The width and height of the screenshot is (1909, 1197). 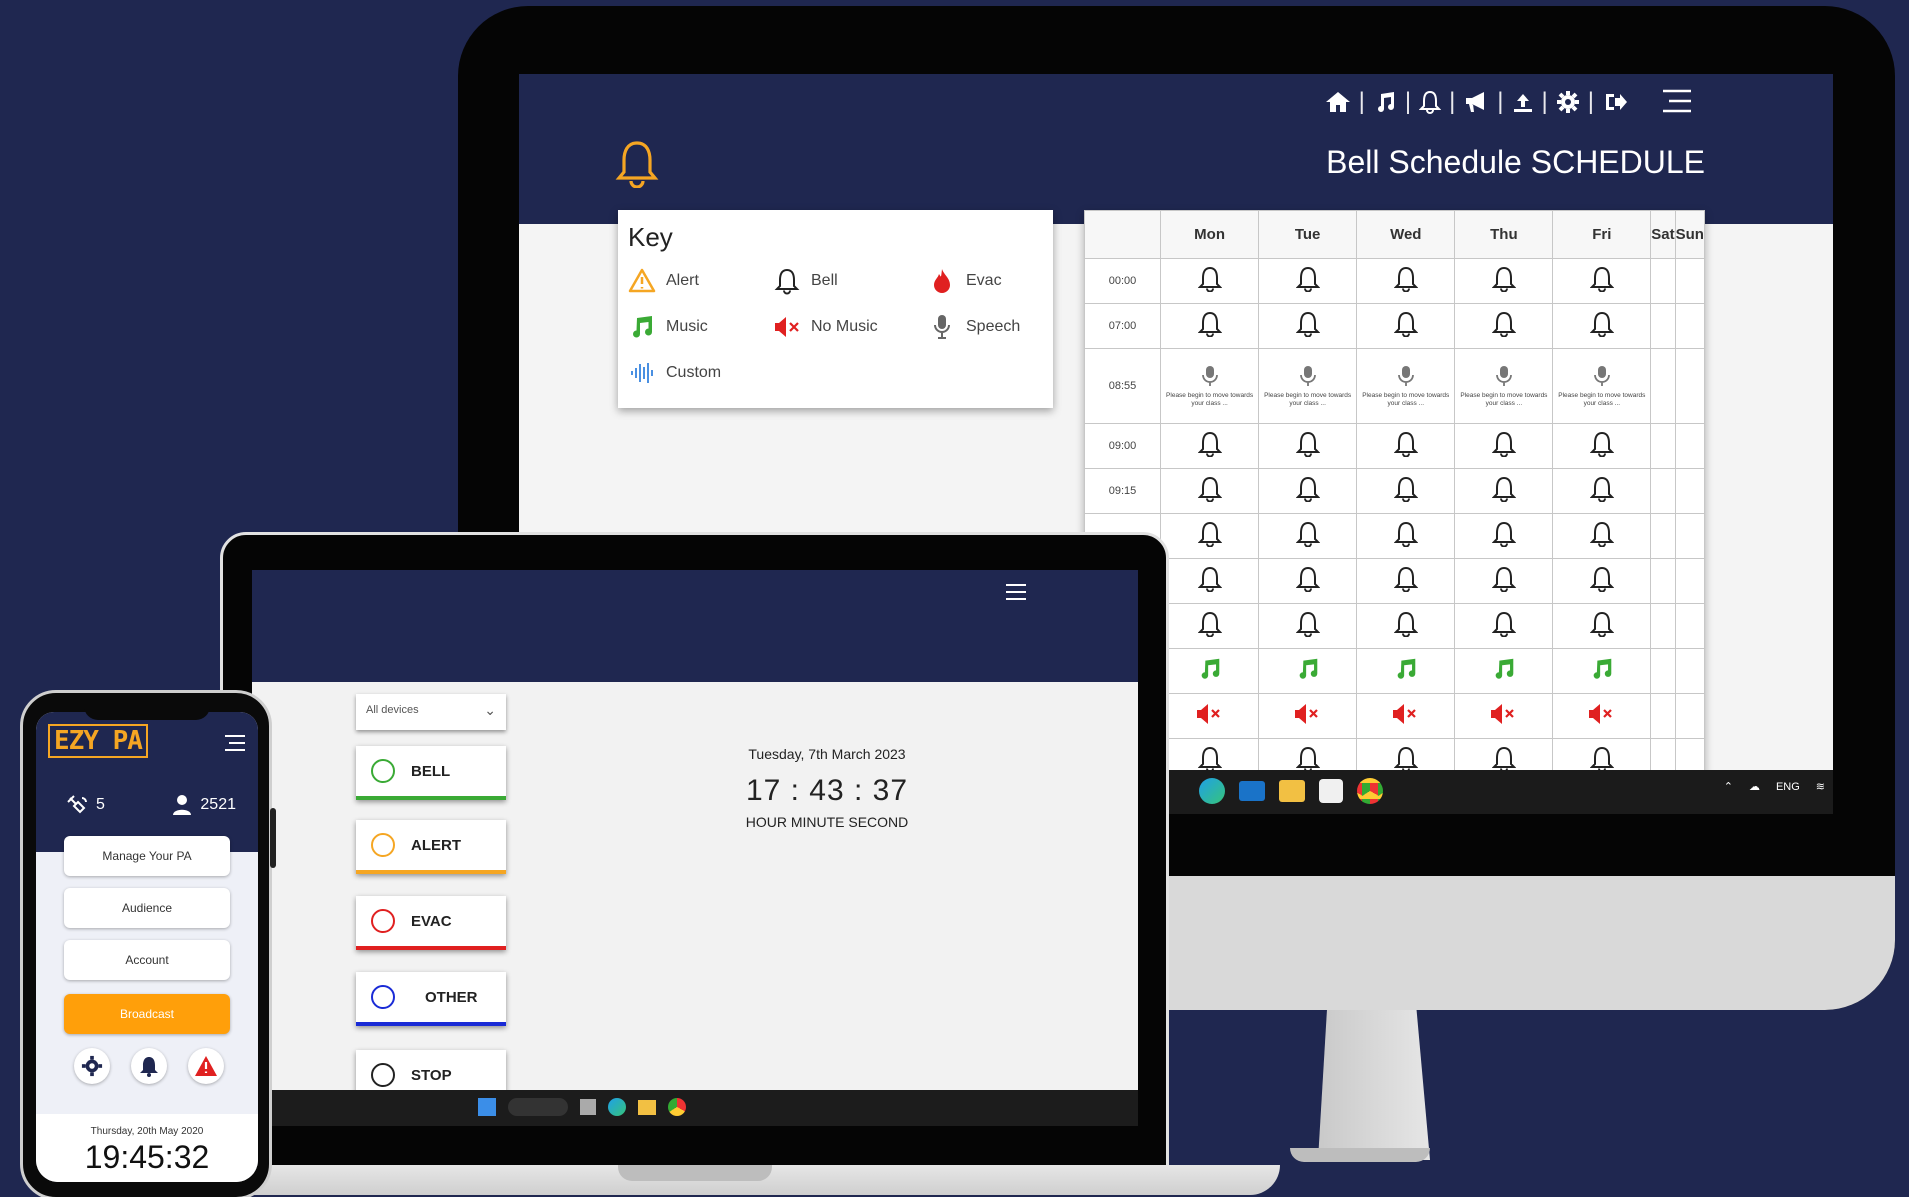 What do you see at coordinates (147, 960) in the screenshot?
I see `account-button: Account` at bounding box center [147, 960].